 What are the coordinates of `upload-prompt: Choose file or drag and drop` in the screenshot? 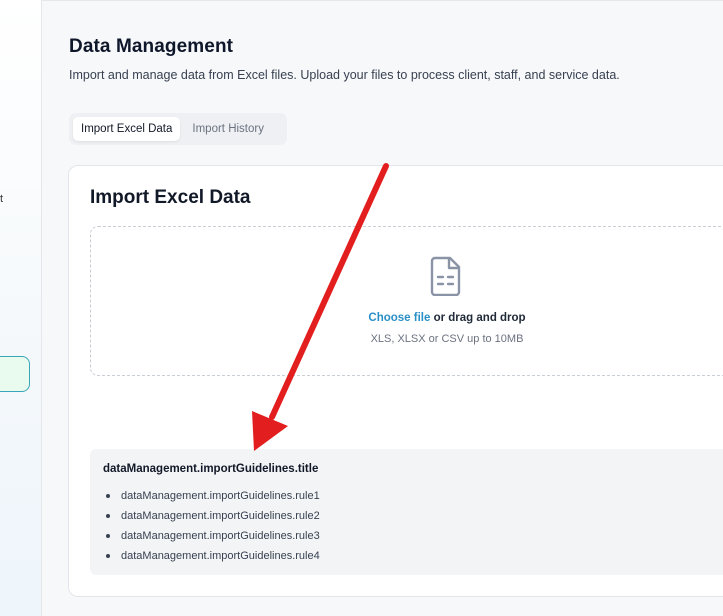 It's located at (396, 318).